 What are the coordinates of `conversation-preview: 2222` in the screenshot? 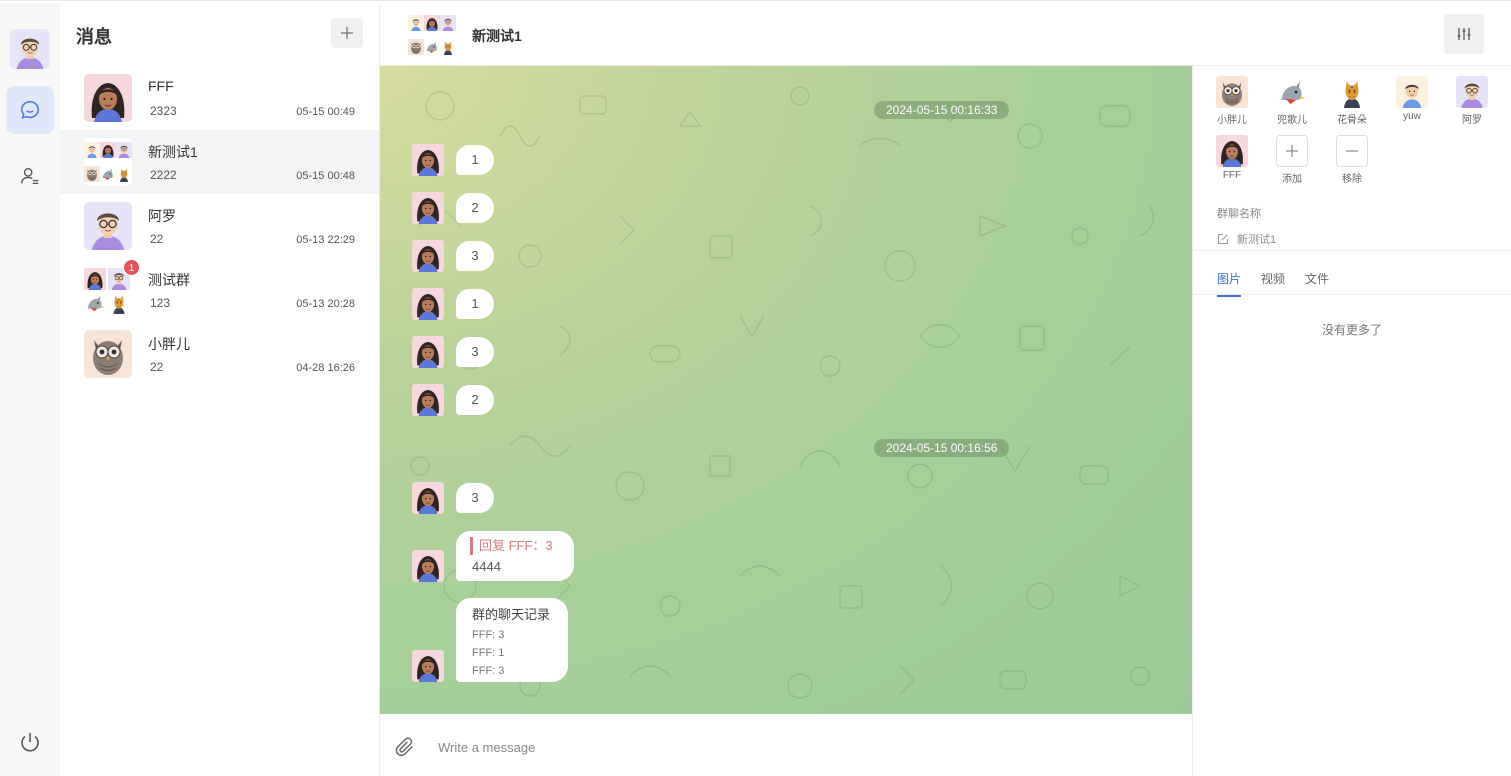 It's located at (163, 175).